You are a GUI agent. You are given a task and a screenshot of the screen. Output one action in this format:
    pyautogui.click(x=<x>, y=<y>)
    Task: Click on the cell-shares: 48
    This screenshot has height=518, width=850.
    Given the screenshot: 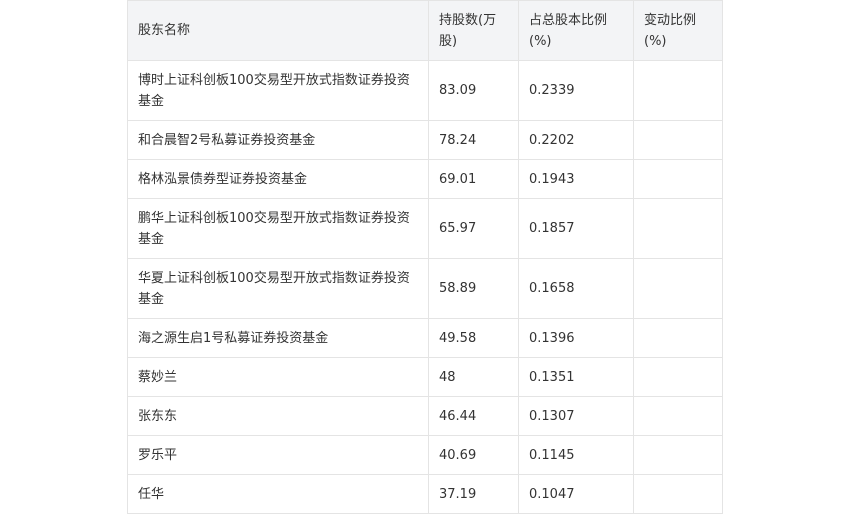 What is the action you would take?
    pyautogui.click(x=473, y=377)
    